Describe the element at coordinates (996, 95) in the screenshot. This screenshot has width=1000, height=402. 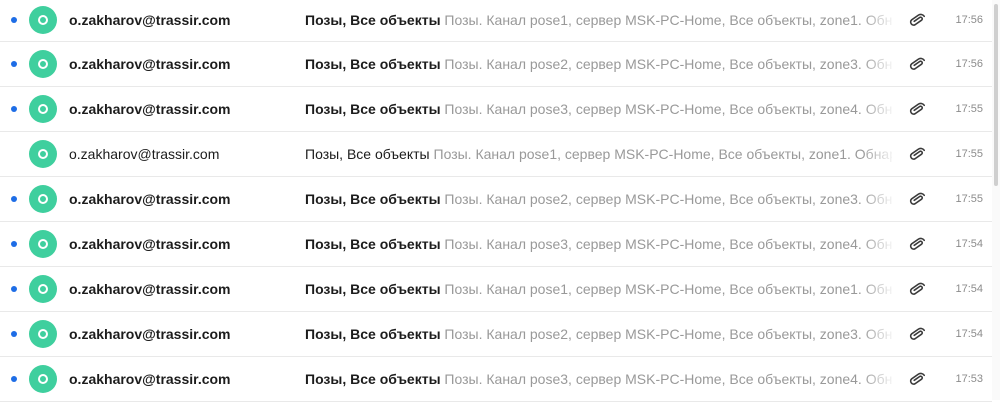
I see `scrollbar-thumb` at that location.